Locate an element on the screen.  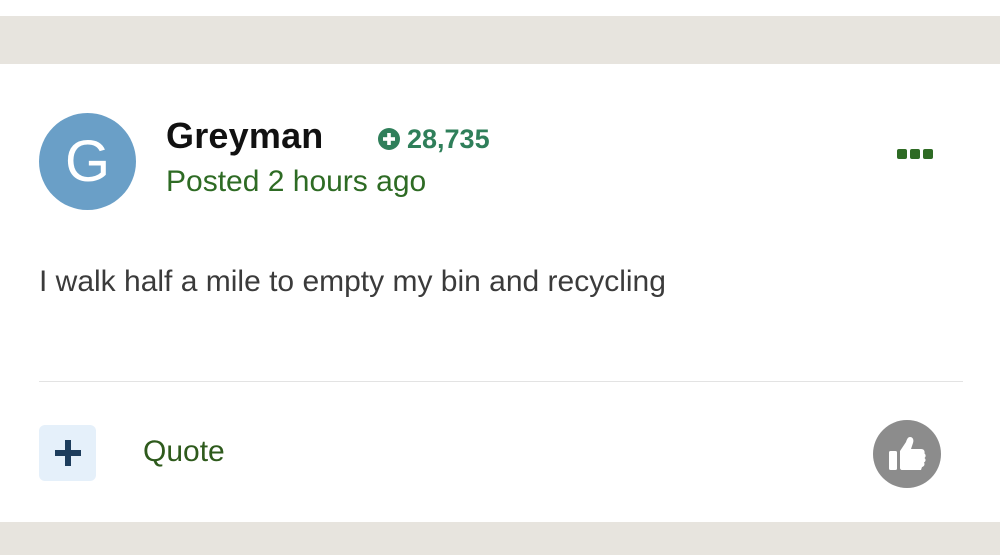
more-options-button is located at coordinates (915, 154).